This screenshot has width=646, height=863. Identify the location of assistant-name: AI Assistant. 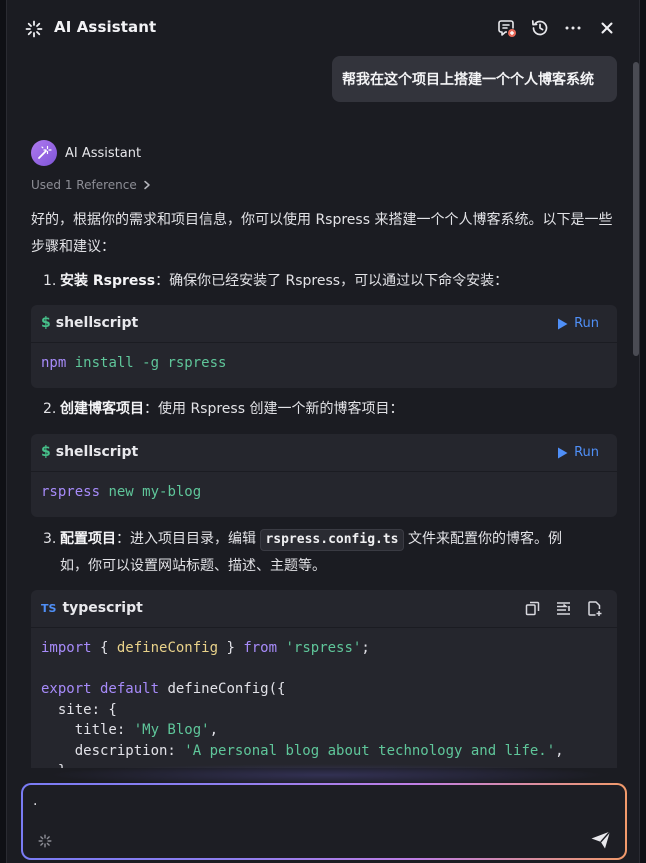
(103, 153).